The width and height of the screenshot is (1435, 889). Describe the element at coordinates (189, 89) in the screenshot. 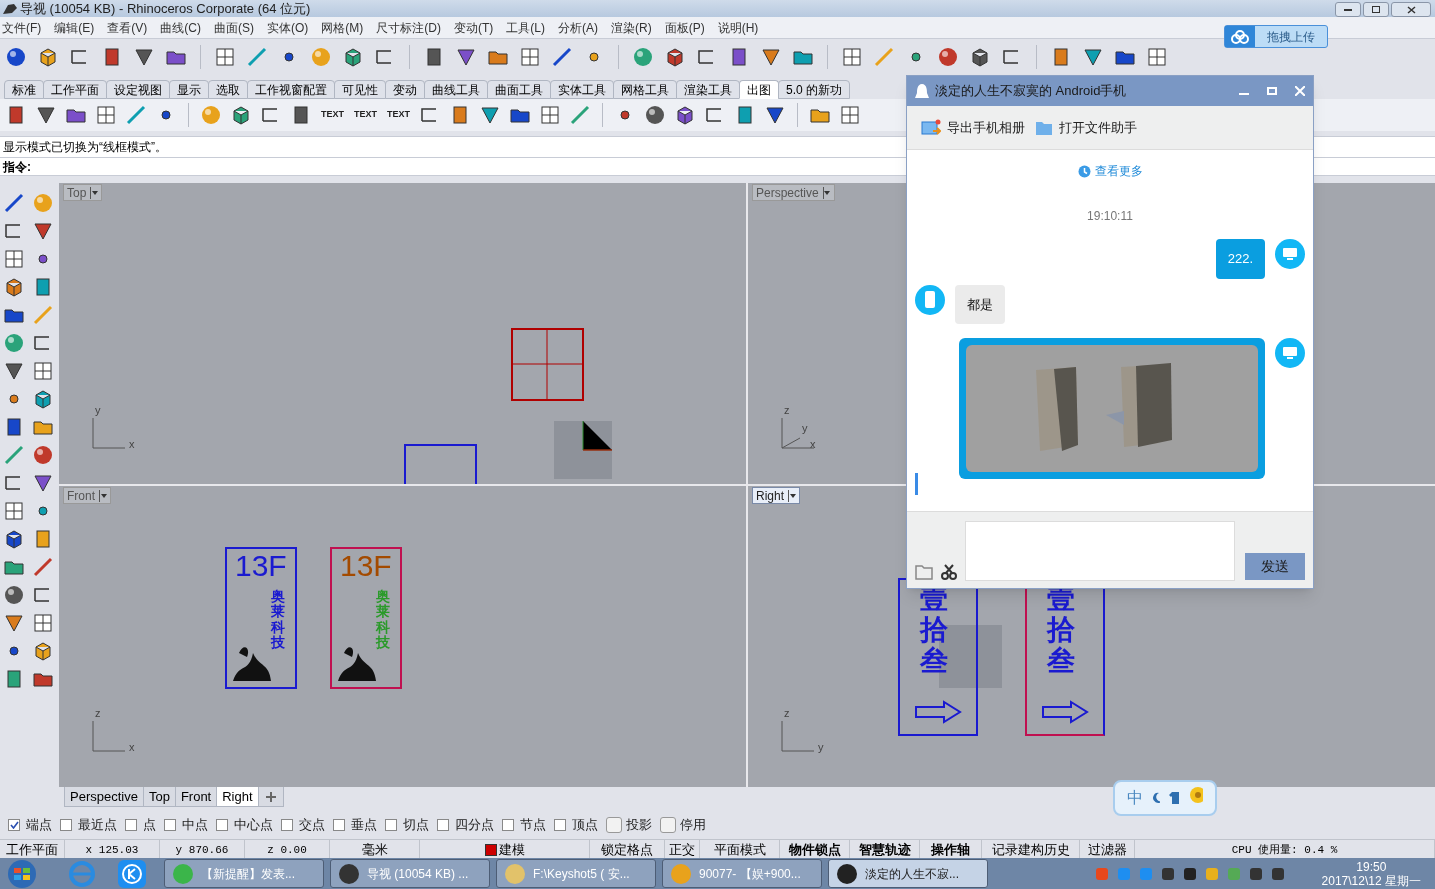

I see `toolbar-tab: 显示` at that location.